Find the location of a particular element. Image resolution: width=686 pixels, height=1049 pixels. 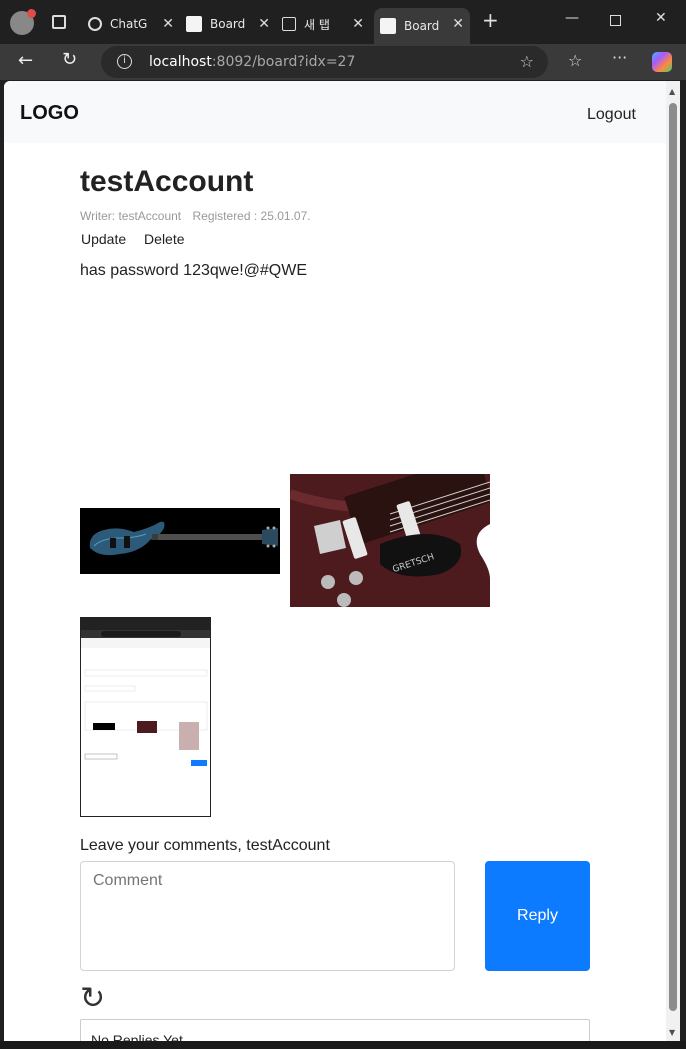

tab-label: ChatG is located at coordinates (129, 24).